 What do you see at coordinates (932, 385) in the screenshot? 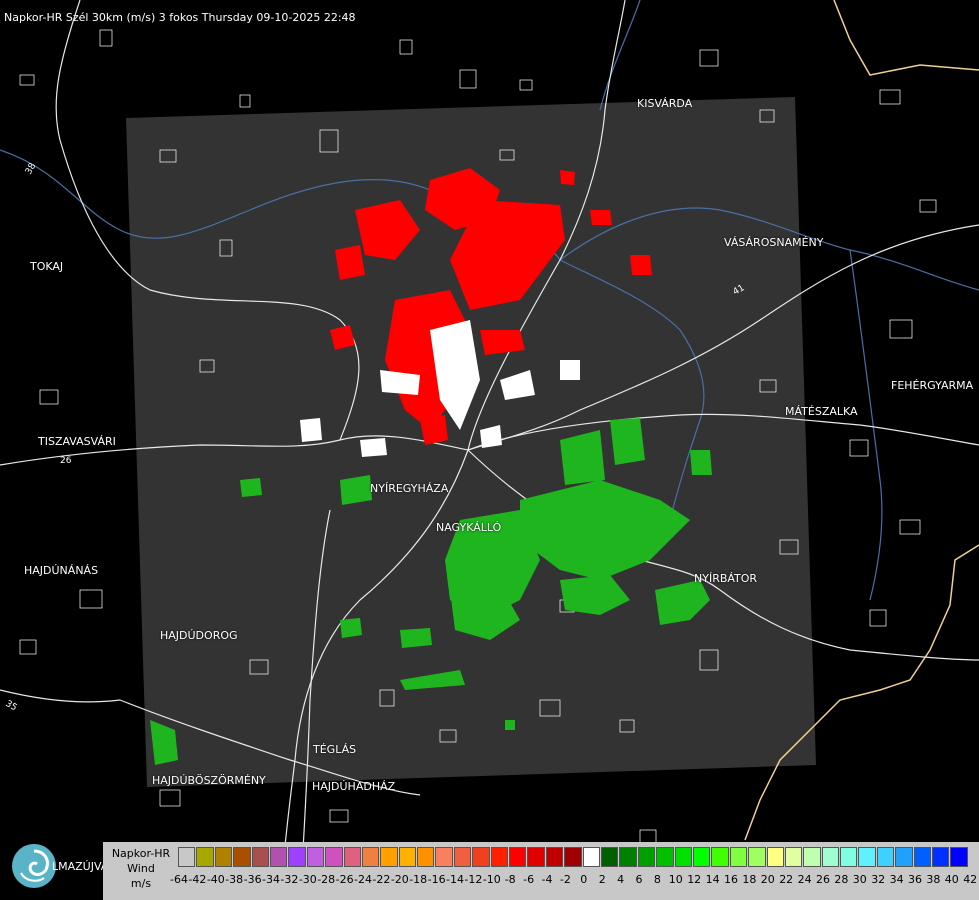
I see `city-label-fehergyarmat: FEHÉRGYARMA` at bounding box center [932, 385].